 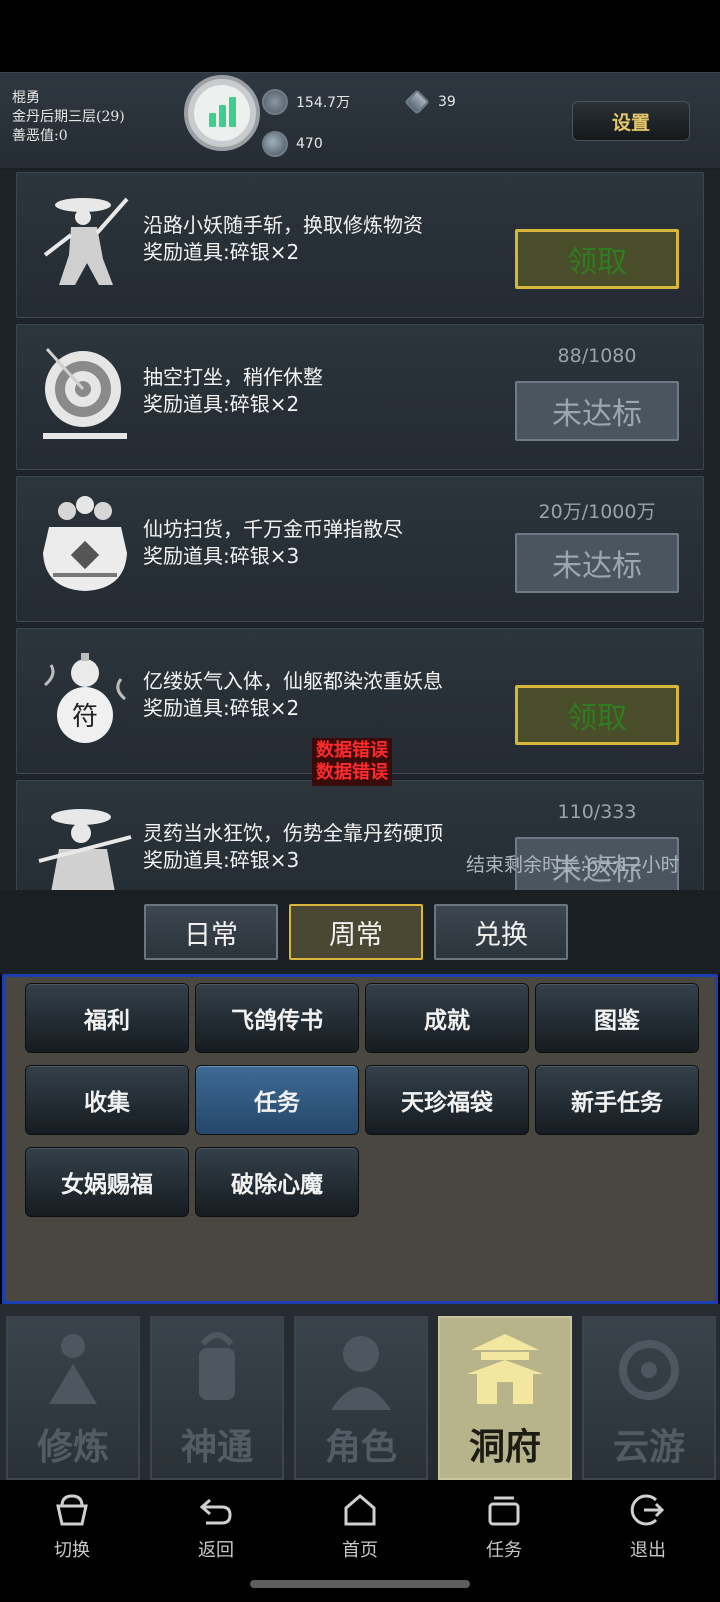 What do you see at coordinates (597, 356) in the screenshot?
I see `task-progress: 88/1080` at bounding box center [597, 356].